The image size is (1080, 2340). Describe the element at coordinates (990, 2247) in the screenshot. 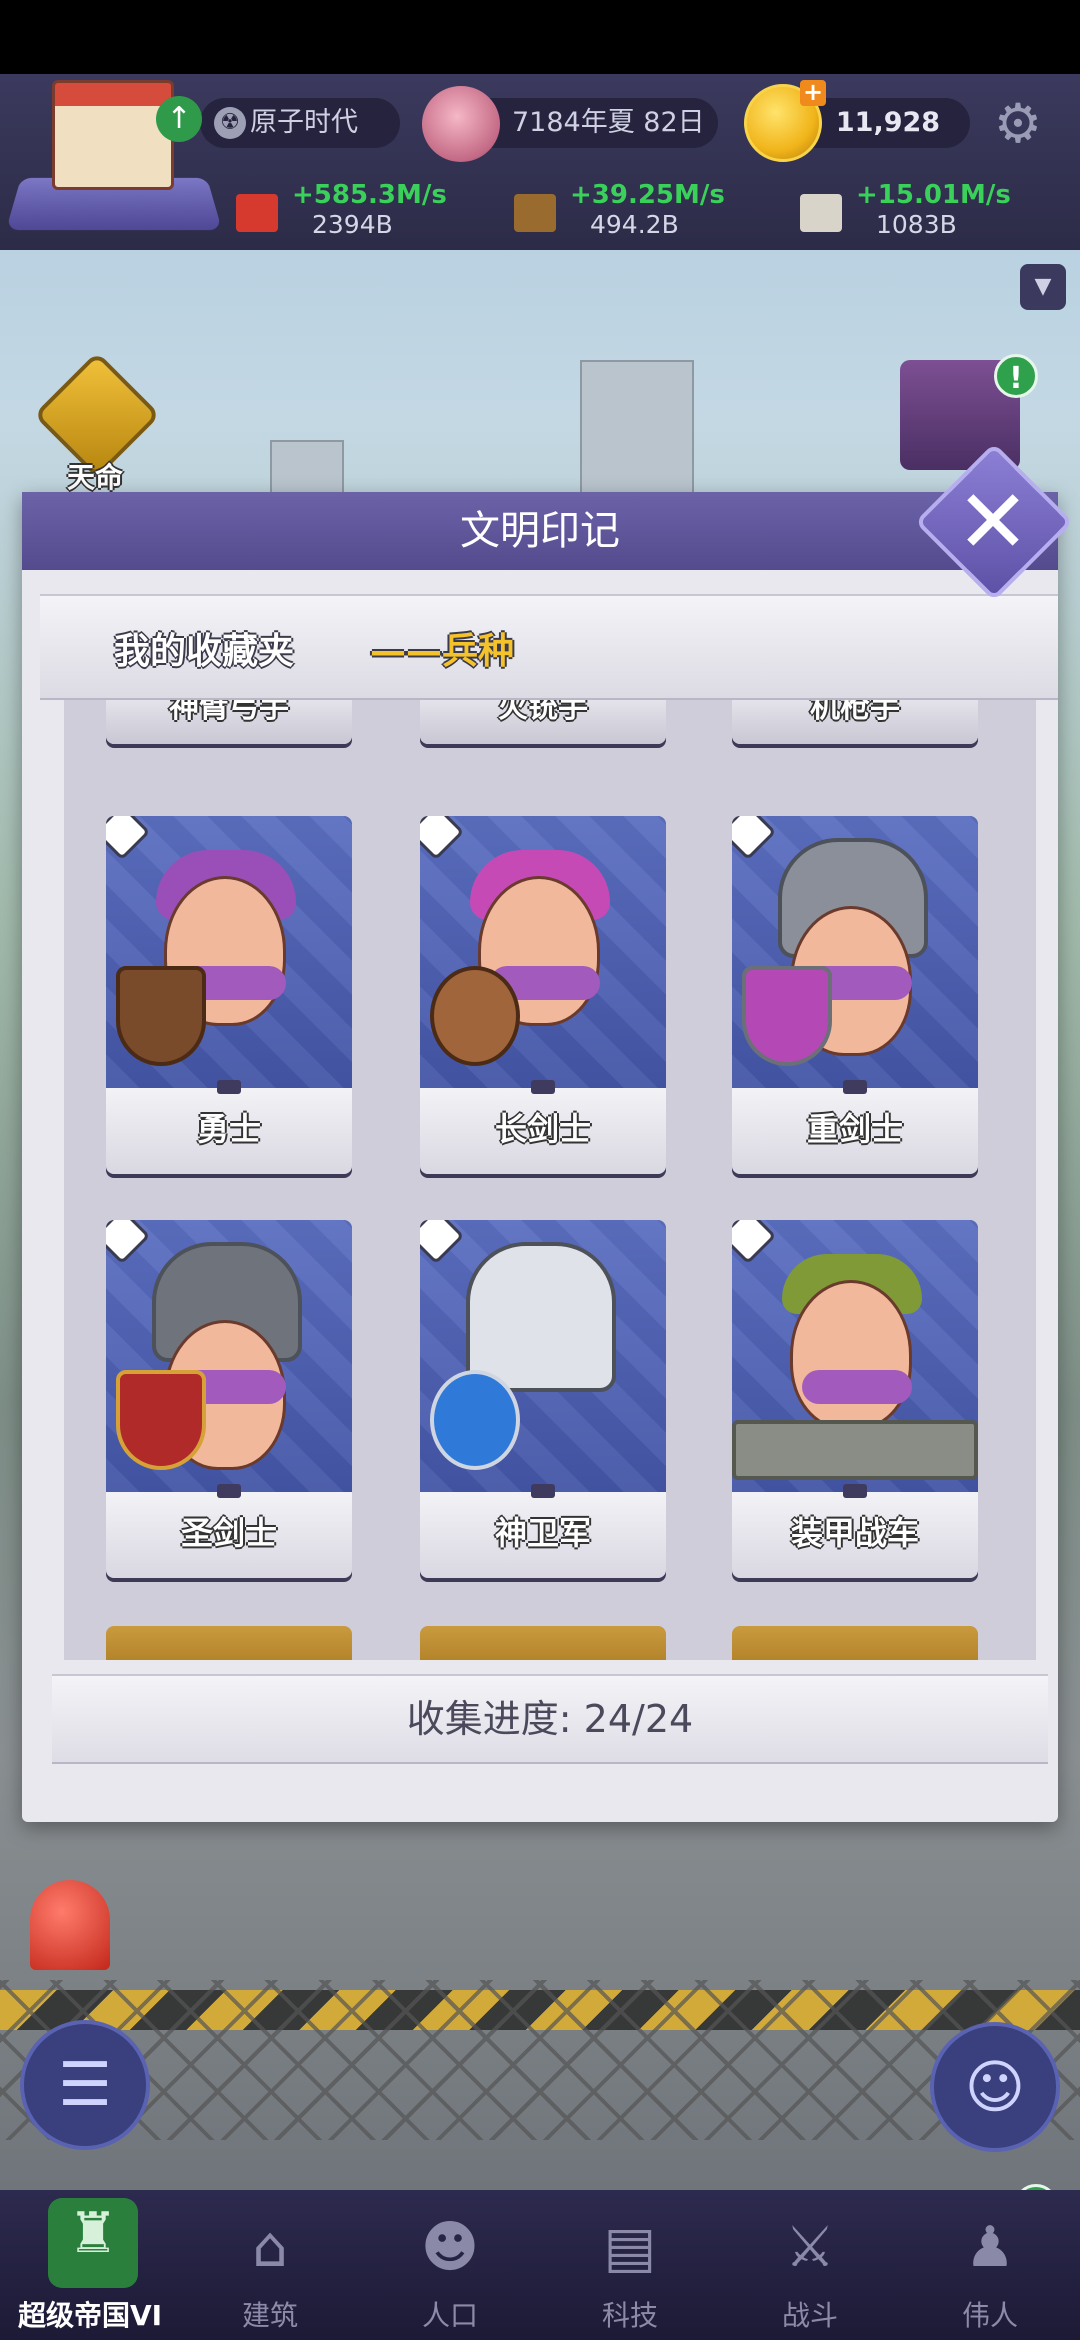

I see `bust-icon: ♟` at that location.